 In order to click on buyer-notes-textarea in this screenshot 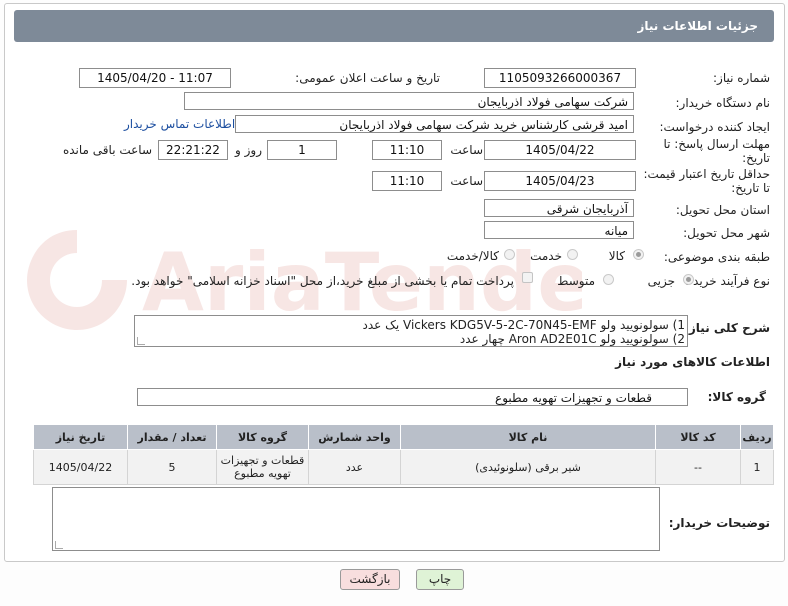, I will do `click(356, 519)`.